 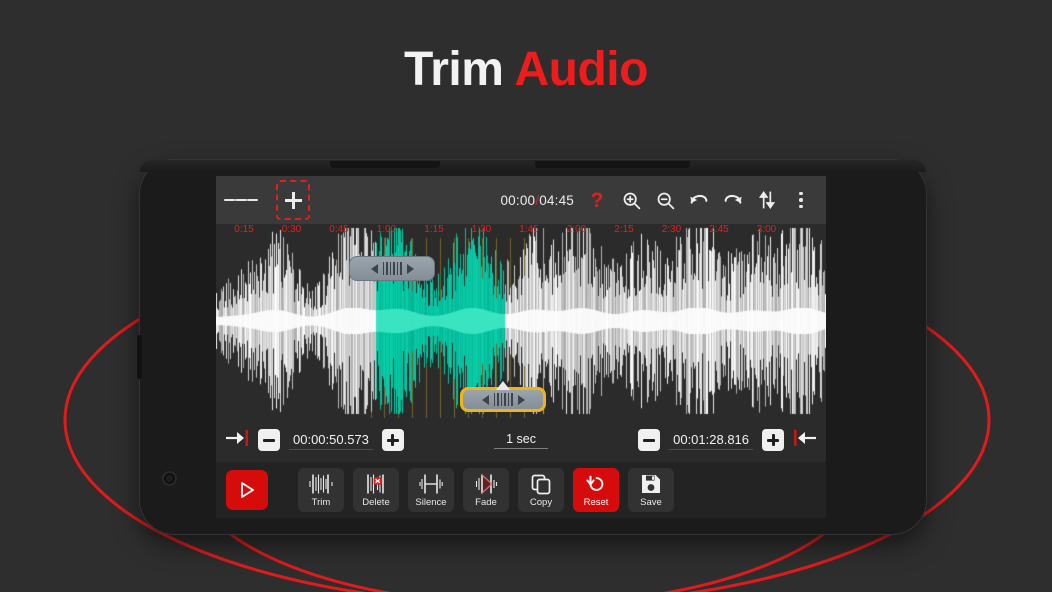 I want to click on end-decrement-button, so click(x=649, y=440).